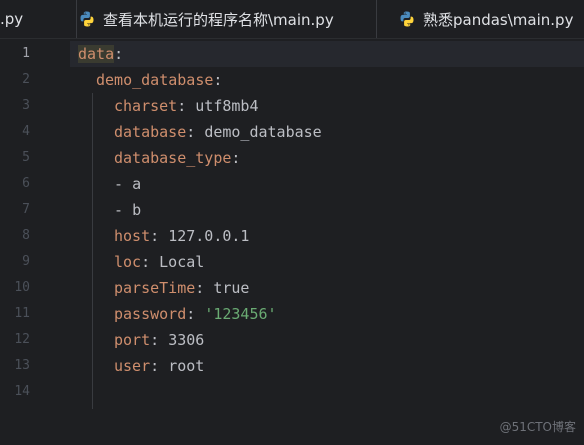 The image size is (584, 445). What do you see at coordinates (26, 79) in the screenshot?
I see `line-number: 2` at bounding box center [26, 79].